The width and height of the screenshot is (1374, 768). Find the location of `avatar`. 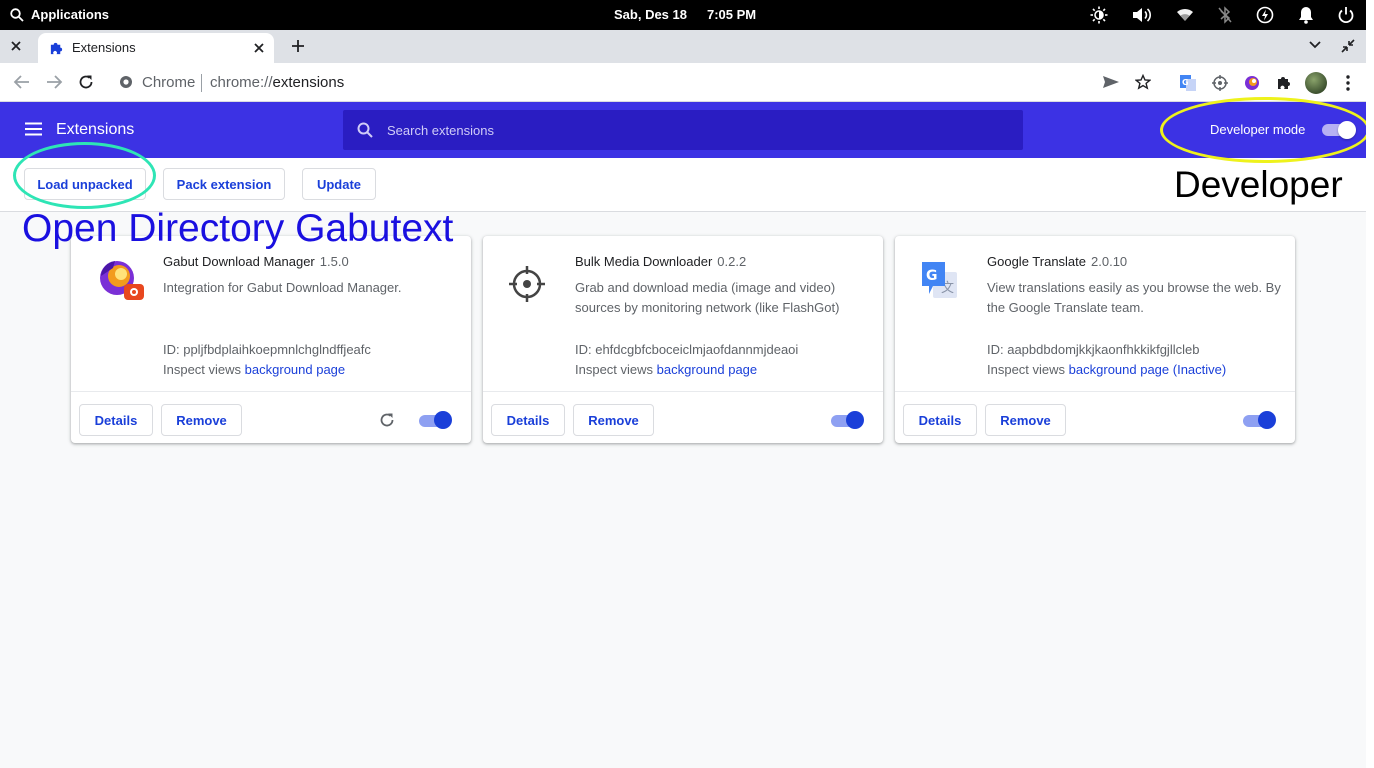

avatar is located at coordinates (1316, 83).